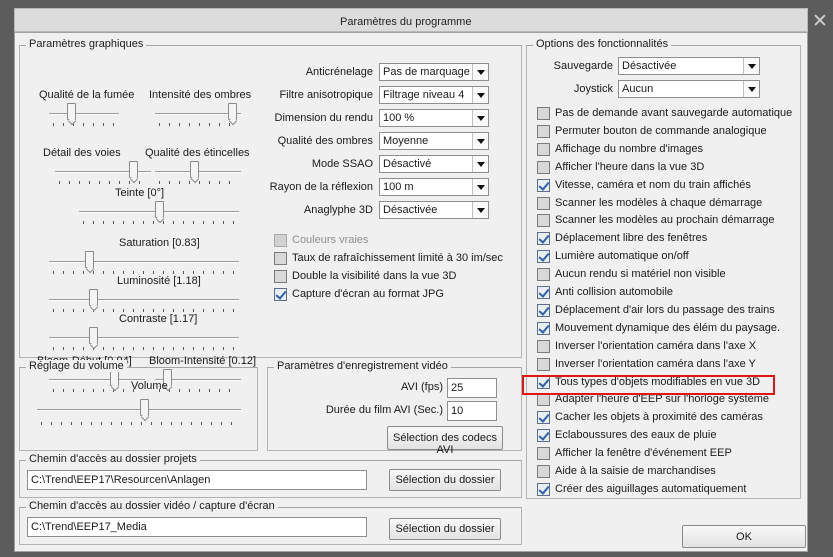  What do you see at coordinates (744, 536) in the screenshot?
I see `ok-button: OK` at bounding box center [744, 536].